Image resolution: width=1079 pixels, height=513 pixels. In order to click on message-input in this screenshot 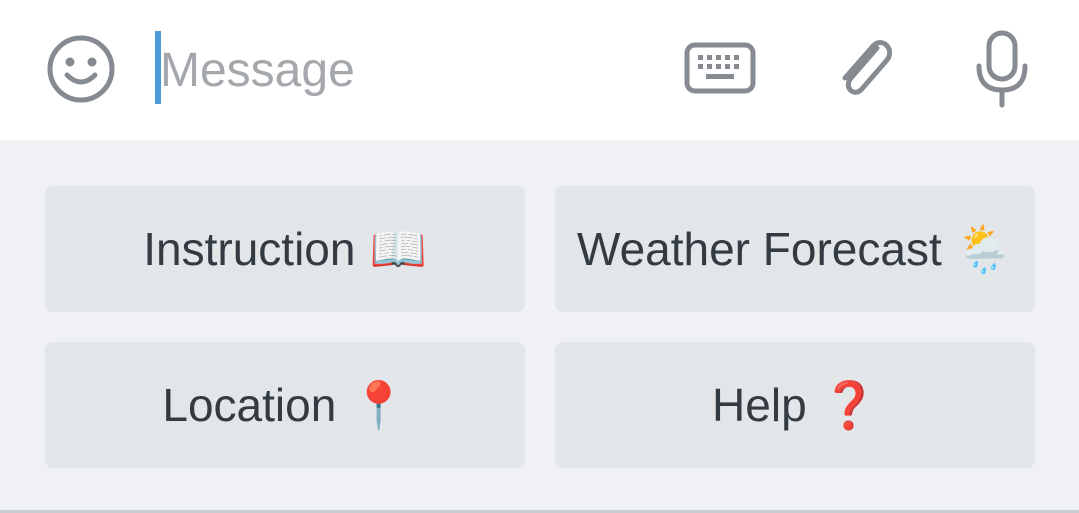, I will do `click(410, 70)`.